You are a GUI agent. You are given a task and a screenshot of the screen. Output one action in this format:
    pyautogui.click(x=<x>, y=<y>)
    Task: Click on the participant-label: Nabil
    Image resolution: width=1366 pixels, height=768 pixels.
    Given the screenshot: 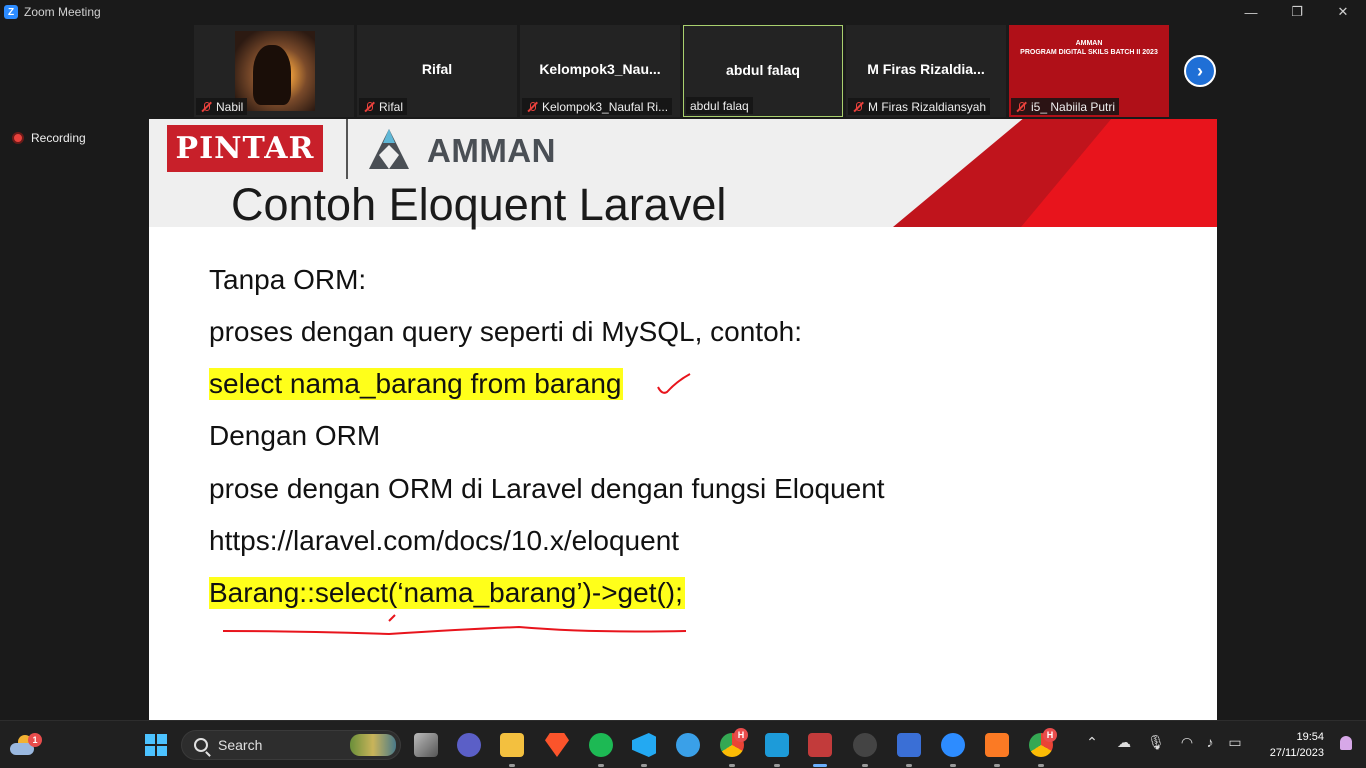 What is the action you would take?
    pyautogui.click(x=222, y=106)
    